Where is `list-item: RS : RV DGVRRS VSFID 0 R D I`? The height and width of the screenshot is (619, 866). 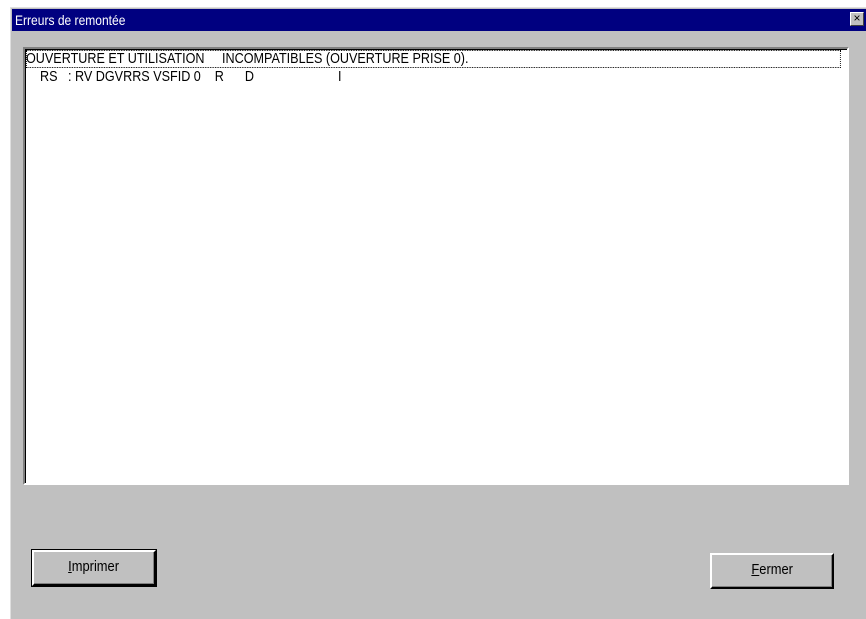 list-item: RS : RV DGVRRS VSFID 0 R D I is located at coordinates (184, 77).